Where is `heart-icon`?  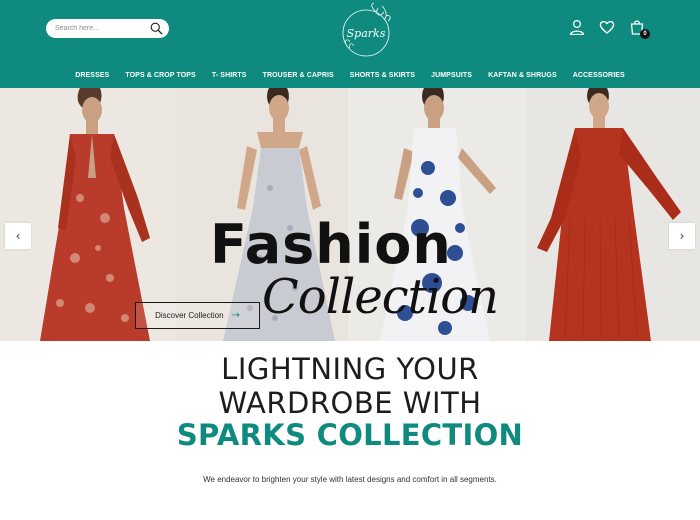
heart-icon is located at coordinates (607, 27).